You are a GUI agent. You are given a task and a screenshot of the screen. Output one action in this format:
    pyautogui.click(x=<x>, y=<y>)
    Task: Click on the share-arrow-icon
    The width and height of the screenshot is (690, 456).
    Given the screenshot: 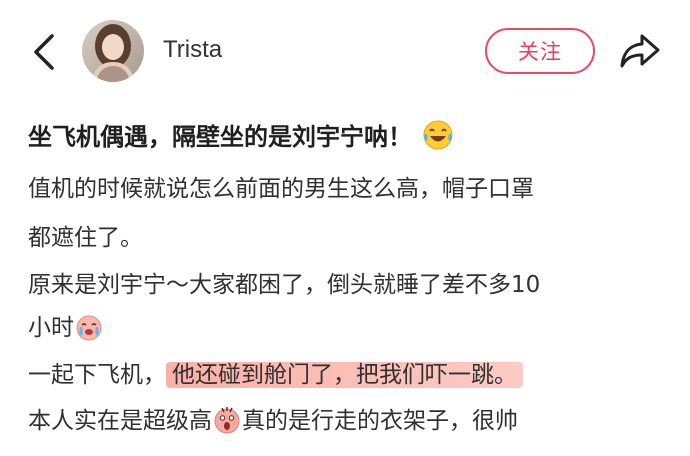 What is the action you would take?
    pyautogui.click(x=640, y=51)
    